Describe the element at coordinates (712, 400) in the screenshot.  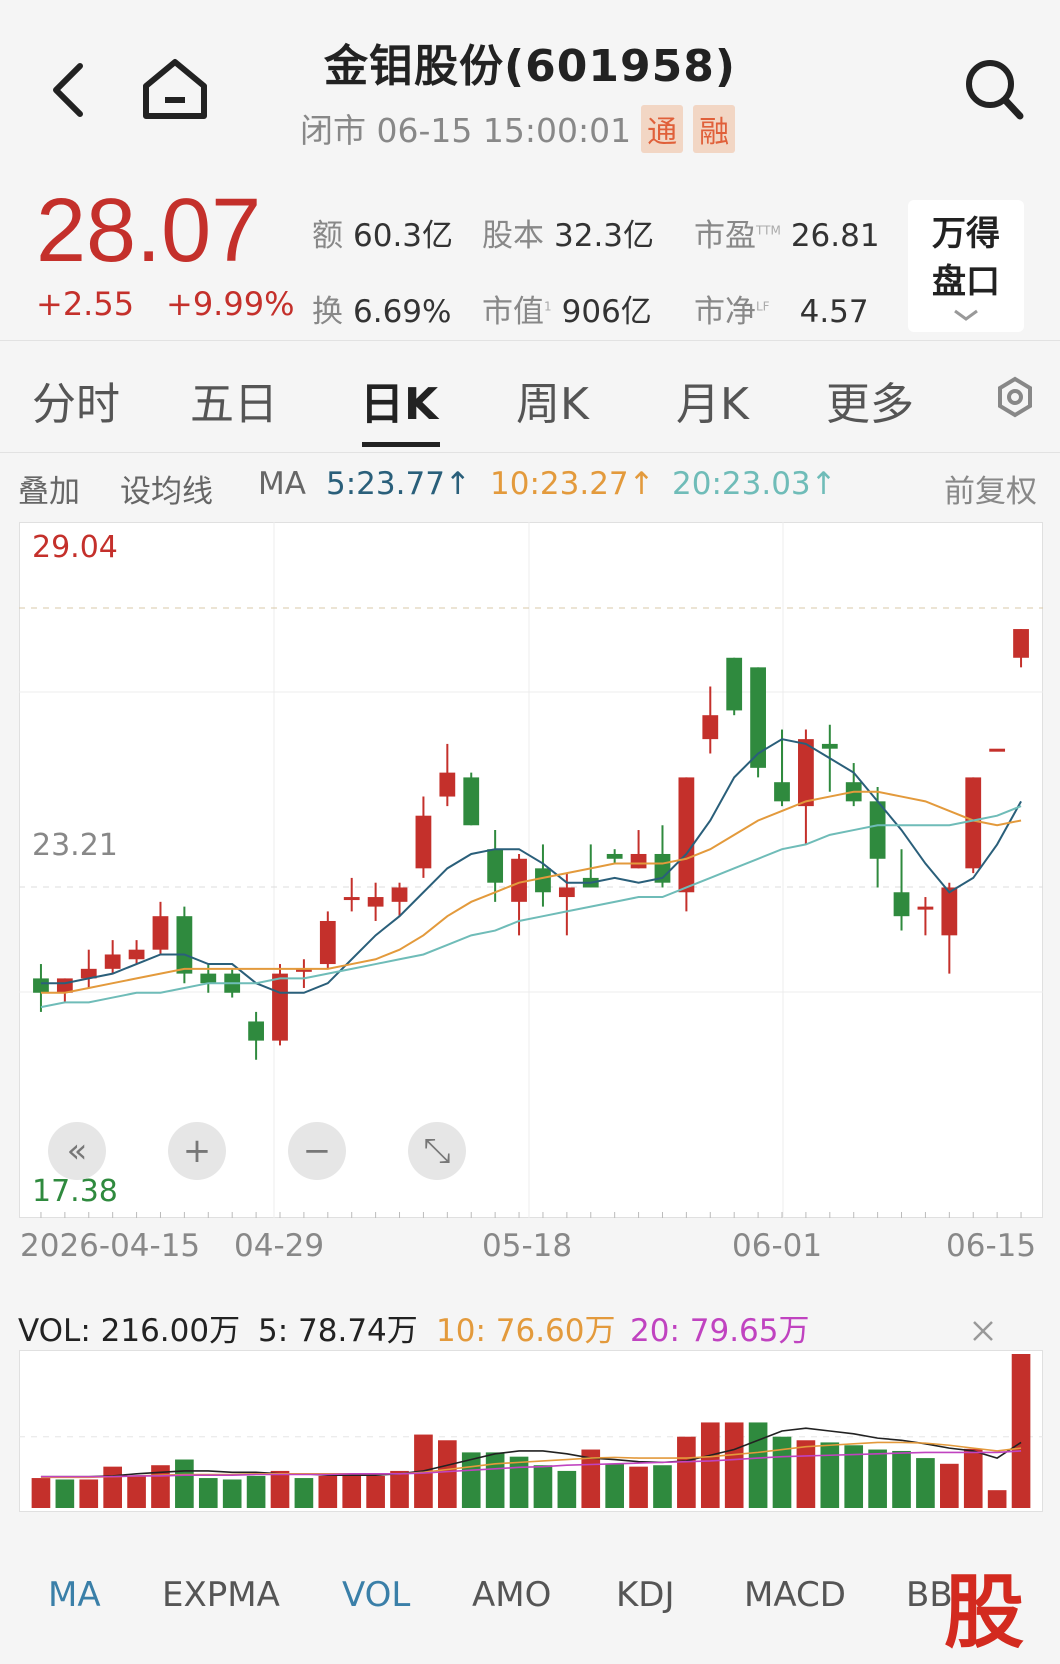
I see `tab-monthly-k: 月K` at that location.